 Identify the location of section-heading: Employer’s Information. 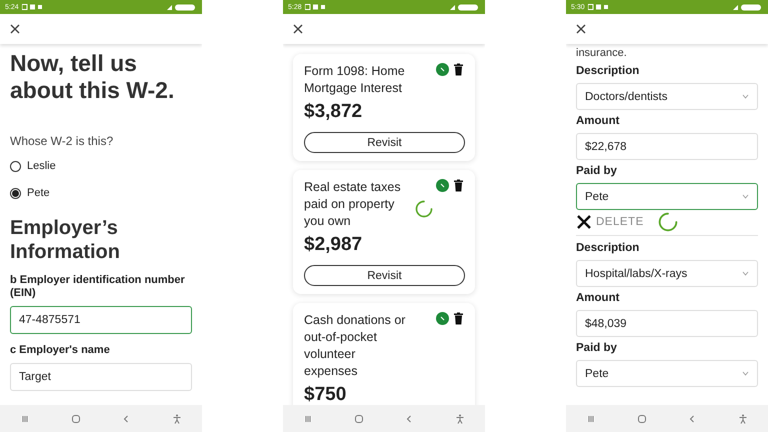
(65, 240).